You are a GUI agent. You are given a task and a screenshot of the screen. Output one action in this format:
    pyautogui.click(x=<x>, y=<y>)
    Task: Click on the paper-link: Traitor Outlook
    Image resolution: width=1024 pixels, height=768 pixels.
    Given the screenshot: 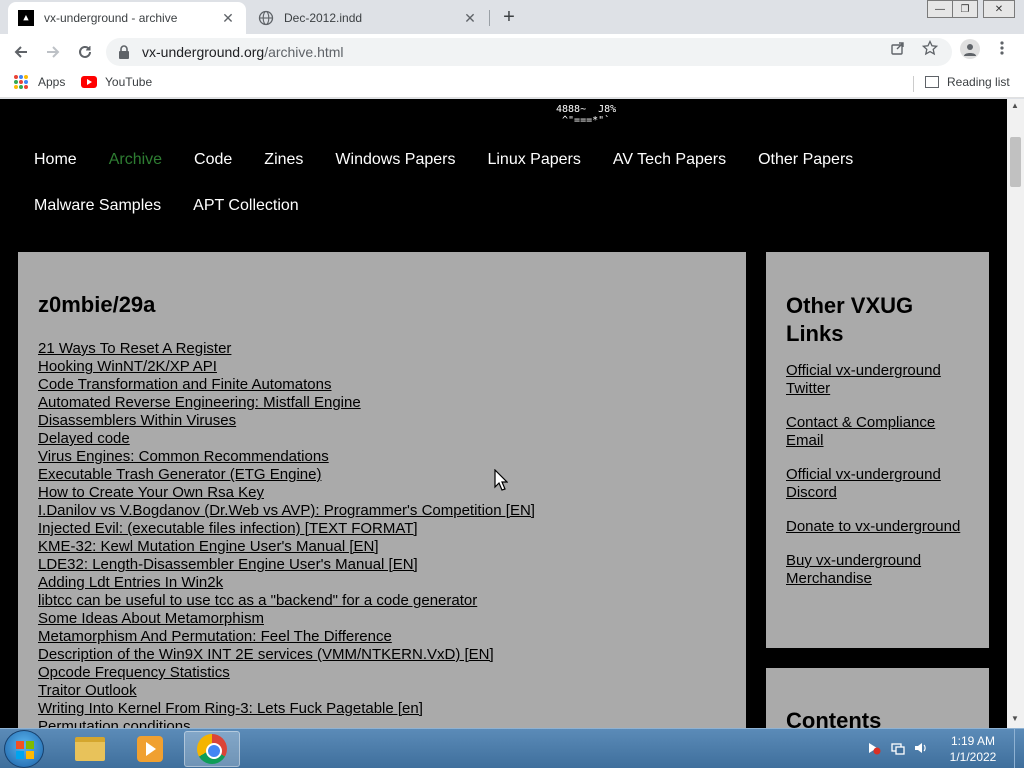 What is the action you would take?
    pyautogui.click(x=286, y=691)
    